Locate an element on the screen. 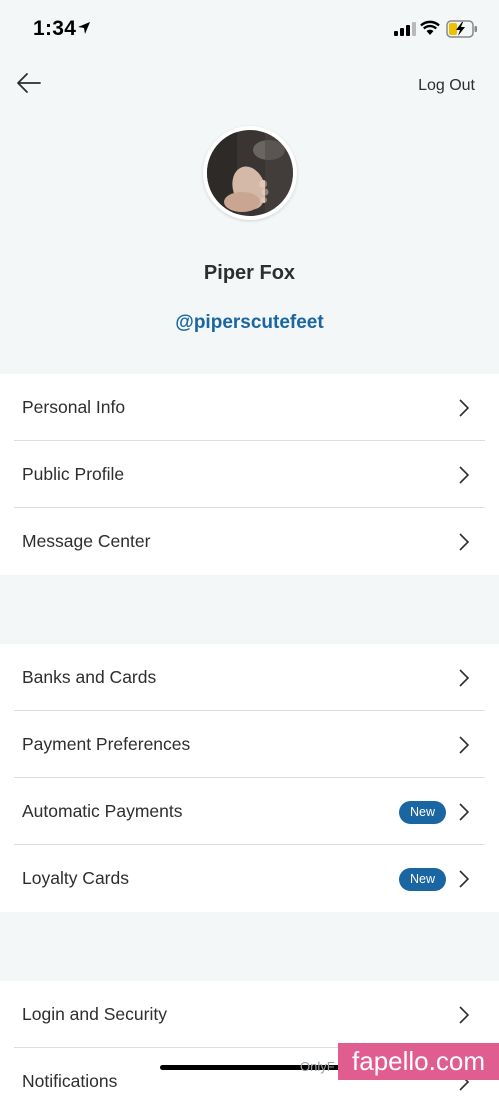 This screenshot has width=499, height=1115. watermark-logo: fapello.com is located at coordinates (418, 1061).